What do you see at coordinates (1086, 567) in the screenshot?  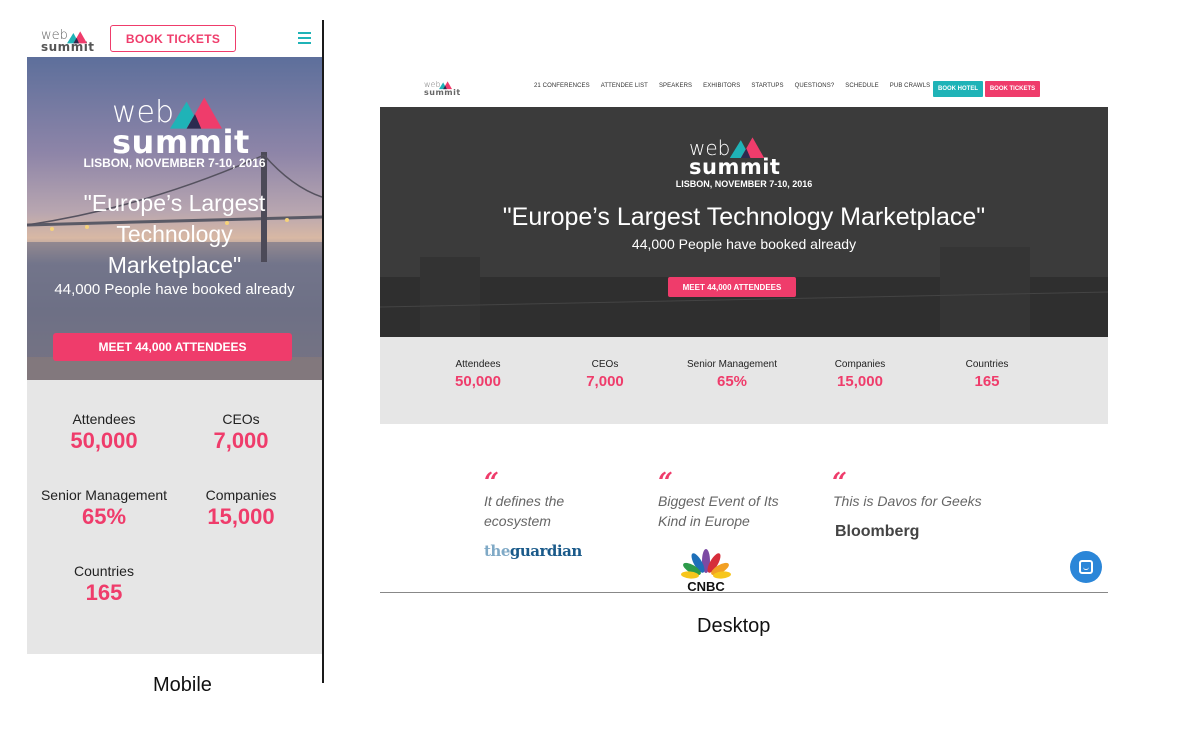 I see `chat-launcher-icon` at bounding box center [1086, 567].